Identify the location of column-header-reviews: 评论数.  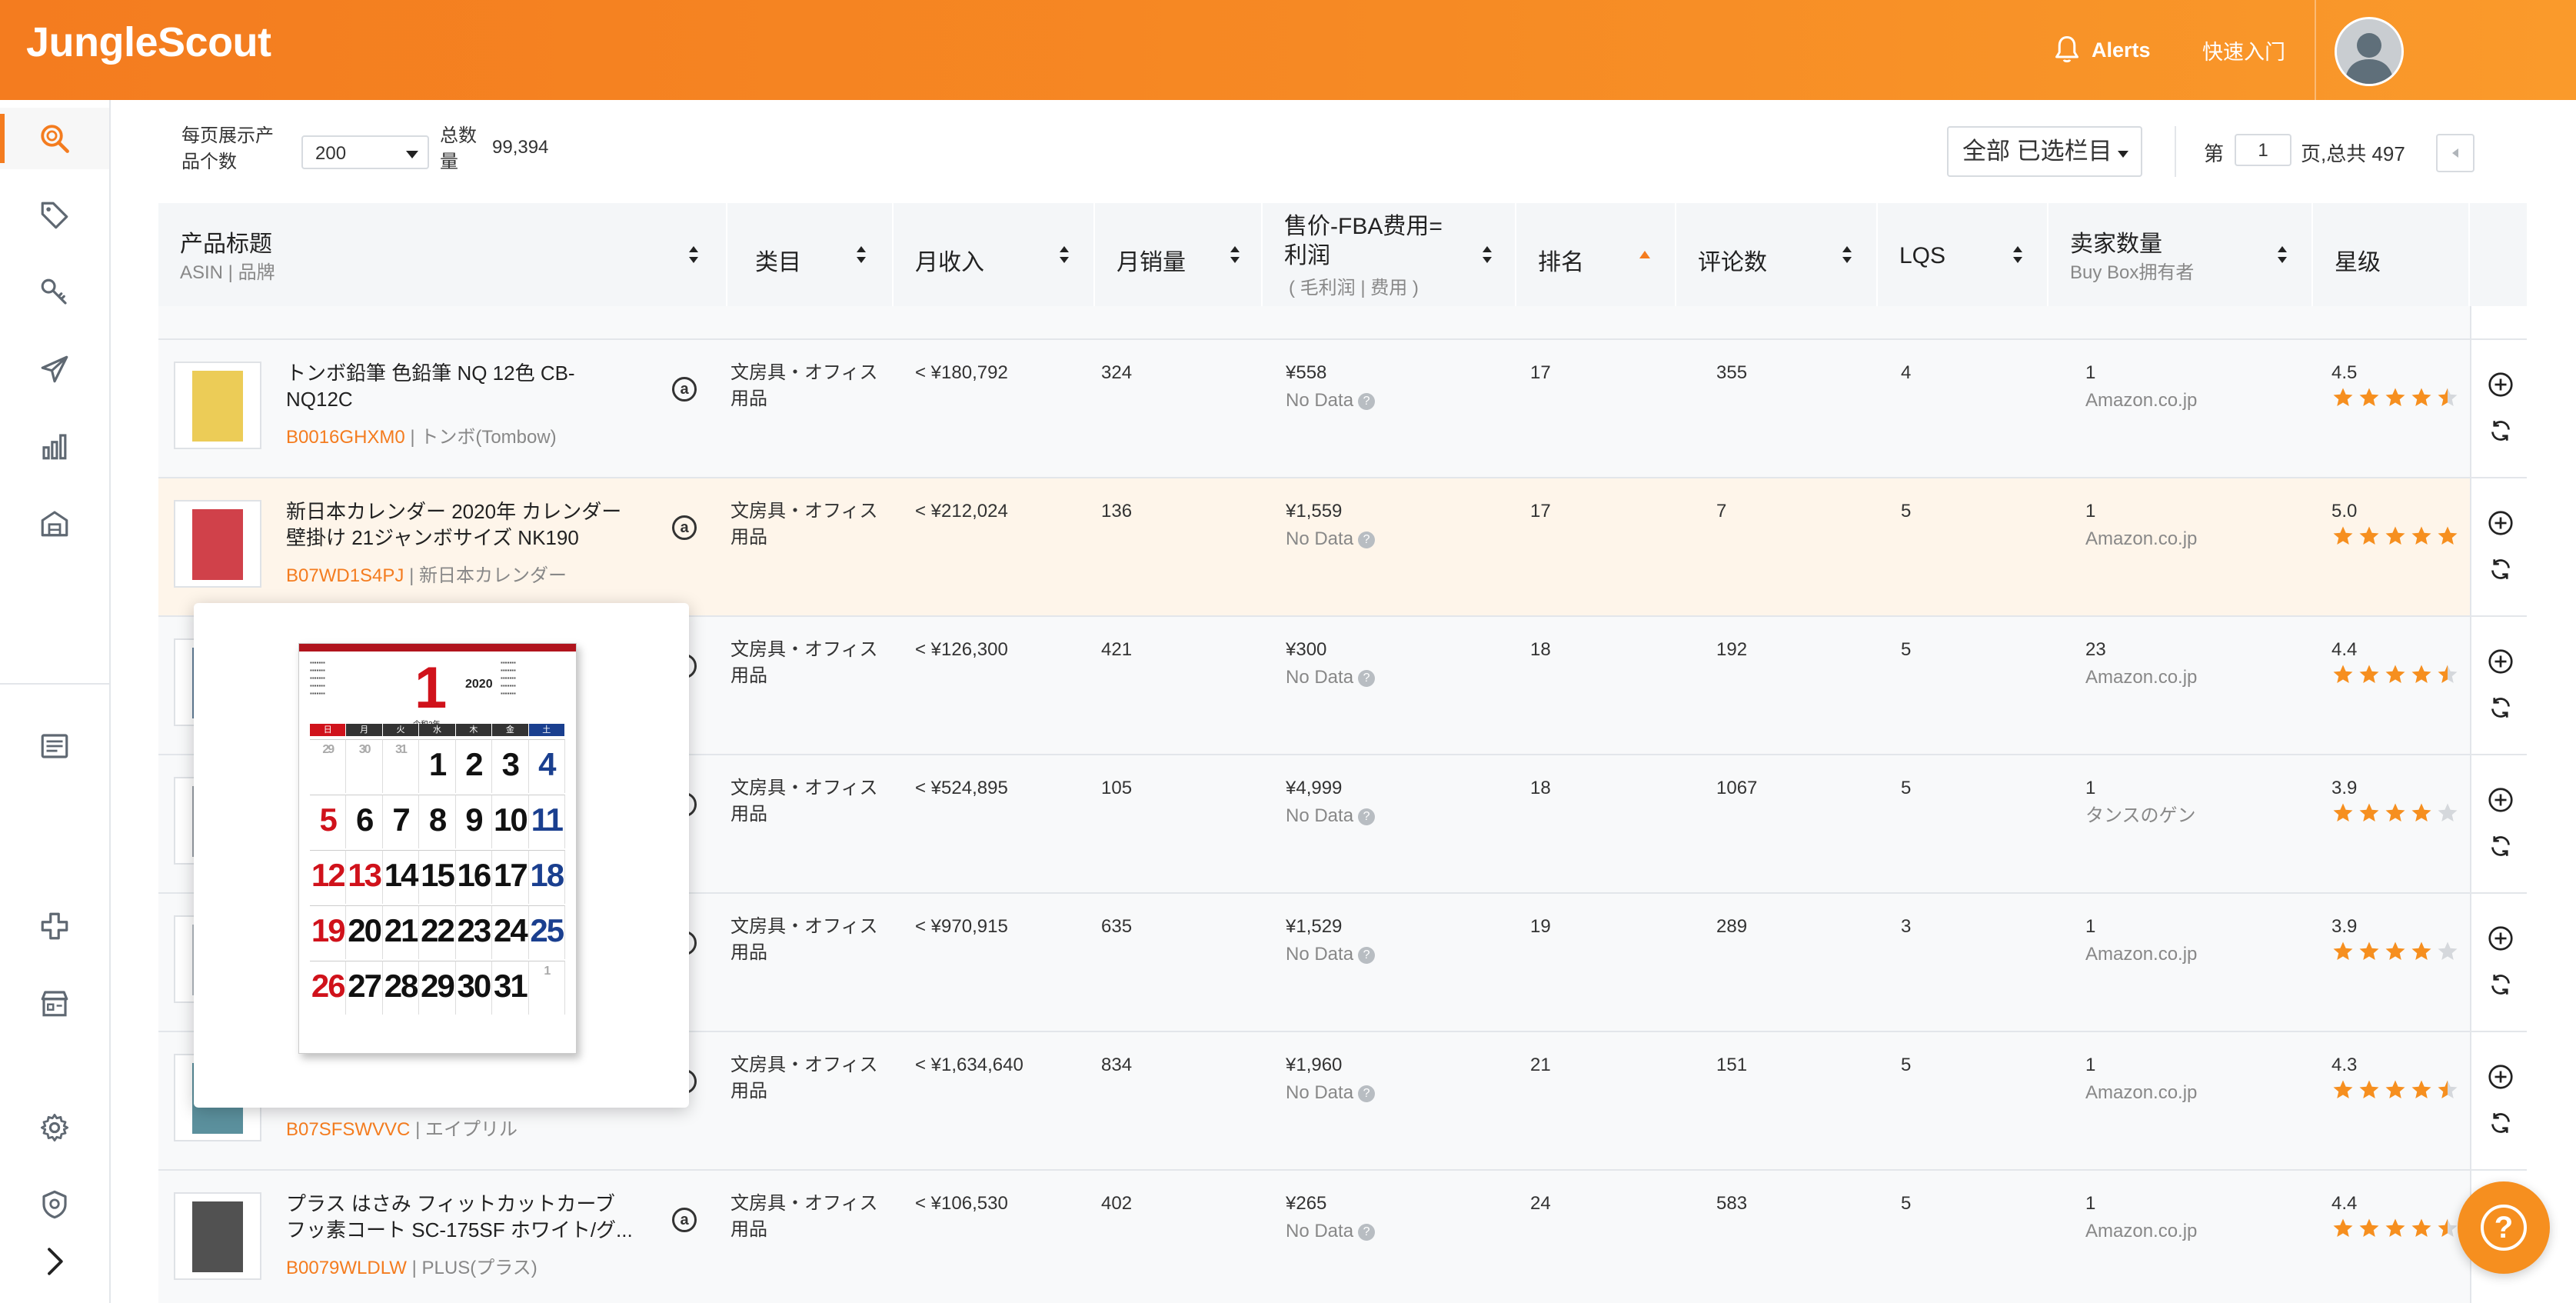
(1777, 254).